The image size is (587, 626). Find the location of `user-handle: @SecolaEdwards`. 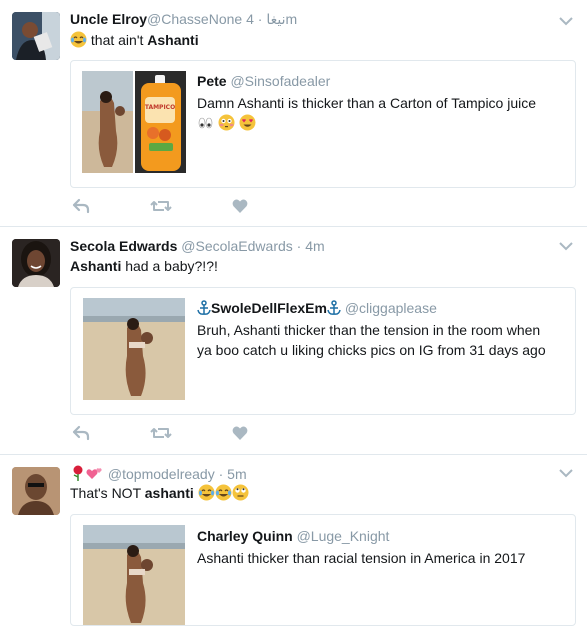

user-handle: @SecolaEdwards is located at coordinates (237, 246).